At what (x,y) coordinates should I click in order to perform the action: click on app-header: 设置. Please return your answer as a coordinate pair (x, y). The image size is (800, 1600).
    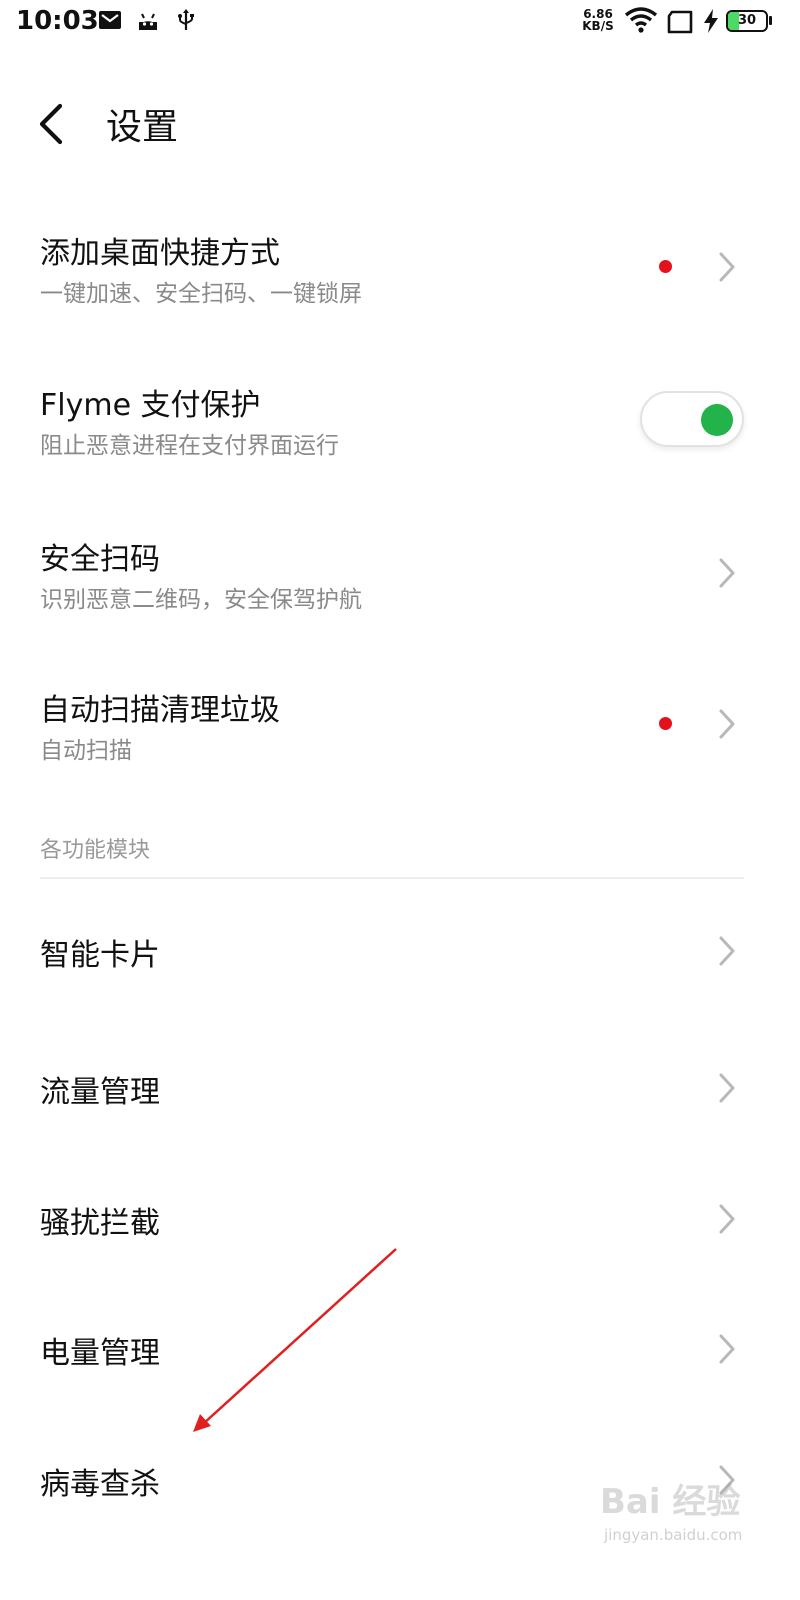
    Looking at the image, I should click on (392, 124).